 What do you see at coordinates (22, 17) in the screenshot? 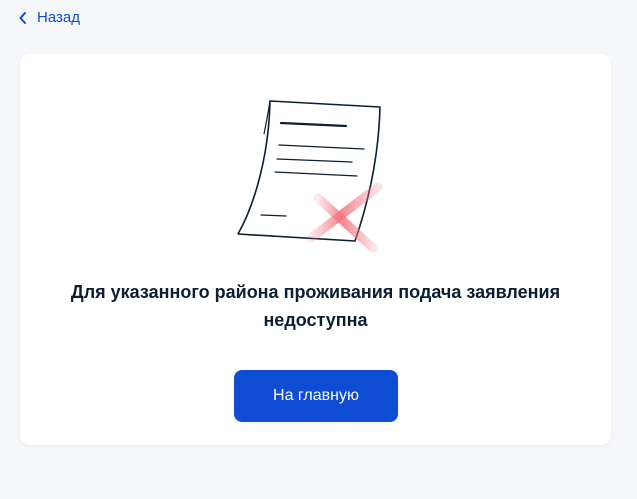
I see `chevron-left-icon` at bounding box center [22, 17].